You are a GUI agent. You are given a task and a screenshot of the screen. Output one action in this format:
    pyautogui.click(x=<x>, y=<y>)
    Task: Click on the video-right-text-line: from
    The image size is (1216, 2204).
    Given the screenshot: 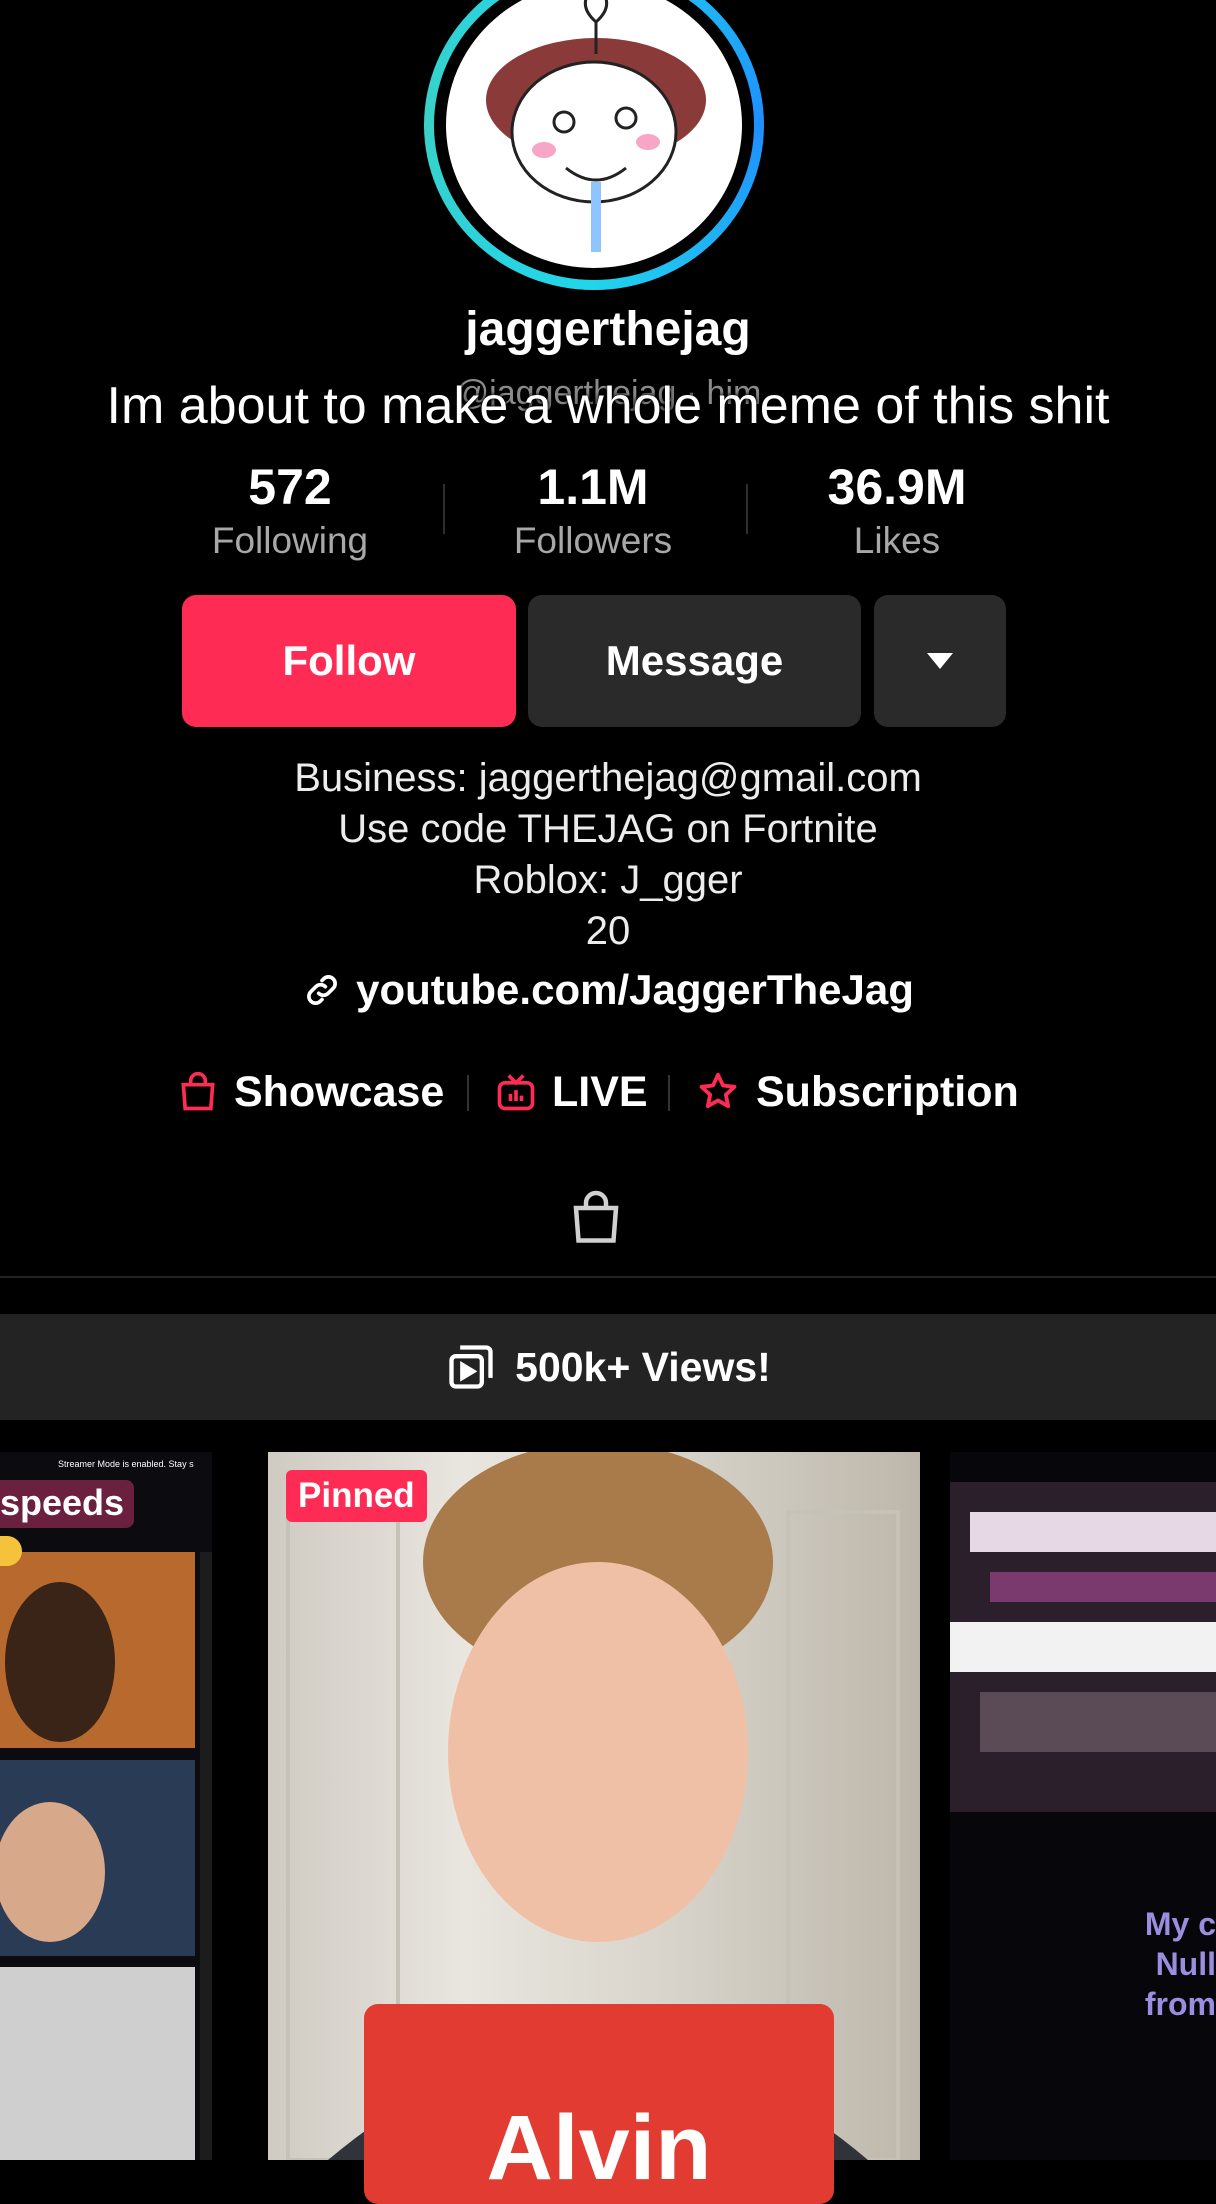 What is the action you would take?
    pyautogui.click(x=1180, y=2004)
    